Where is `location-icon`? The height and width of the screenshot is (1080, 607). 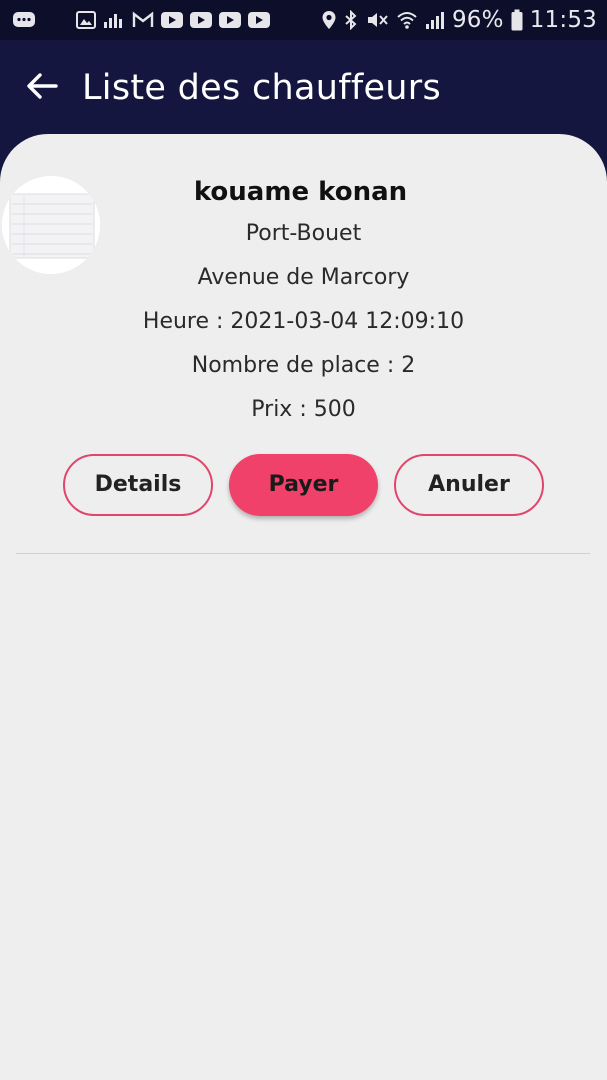
location-icon is located at coordinates (329, 20).